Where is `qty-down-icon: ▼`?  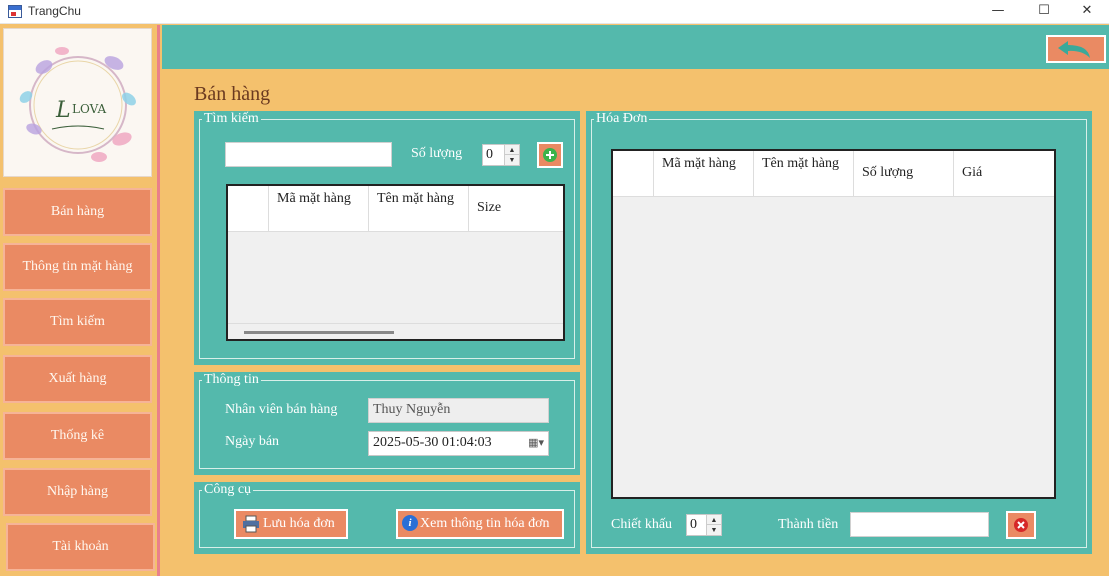 qty-down-icon: ▼ is located at coordinates (512, 160).